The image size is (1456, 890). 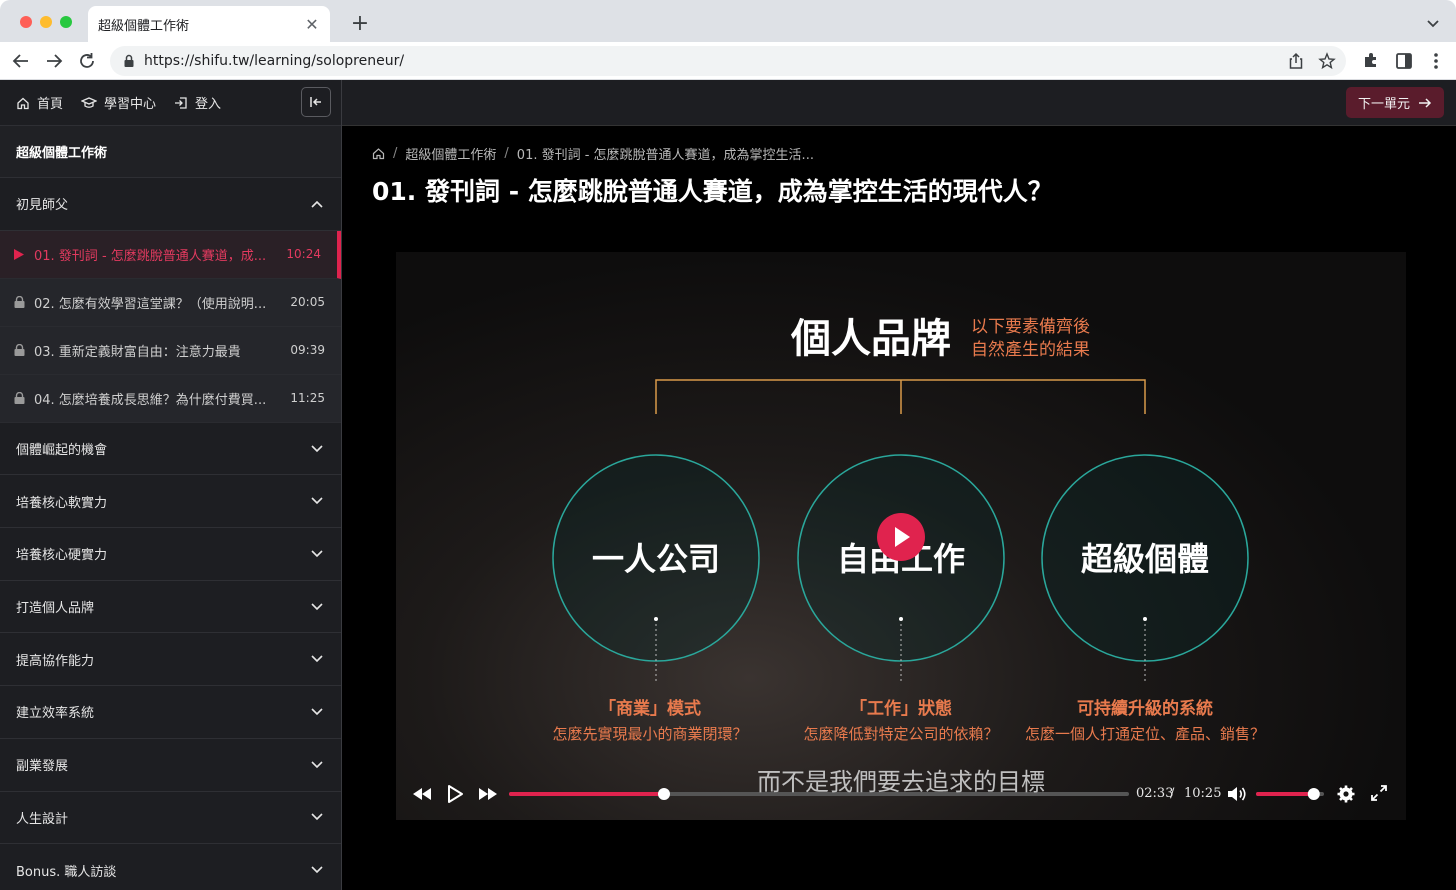 I want to click on section-header: 人生設計, so click(x=170, y=818).